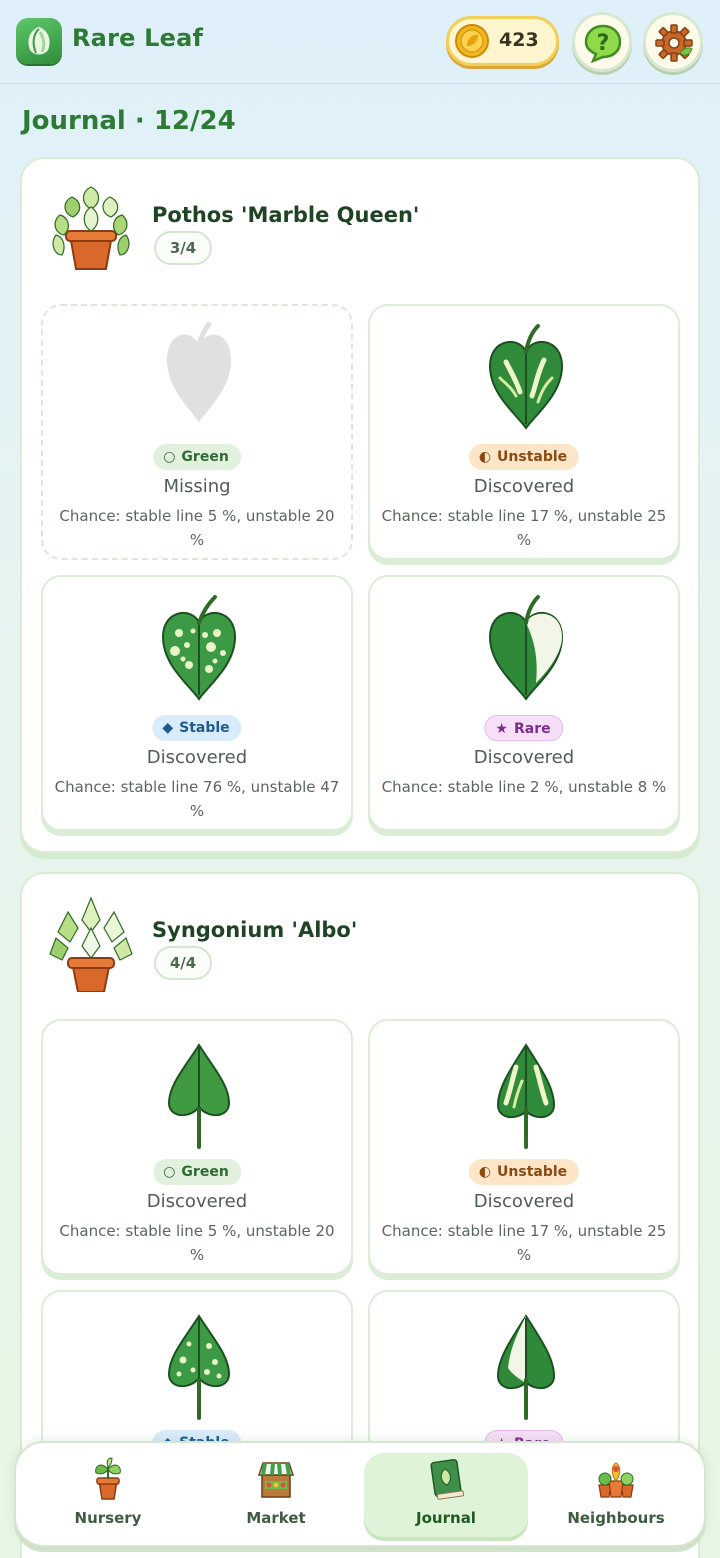 This screenshot has width=720, height=1558. Describe the element at coordinates (183, 248) in the screenshot. I see `discovery-progress: 3/4` at that location.